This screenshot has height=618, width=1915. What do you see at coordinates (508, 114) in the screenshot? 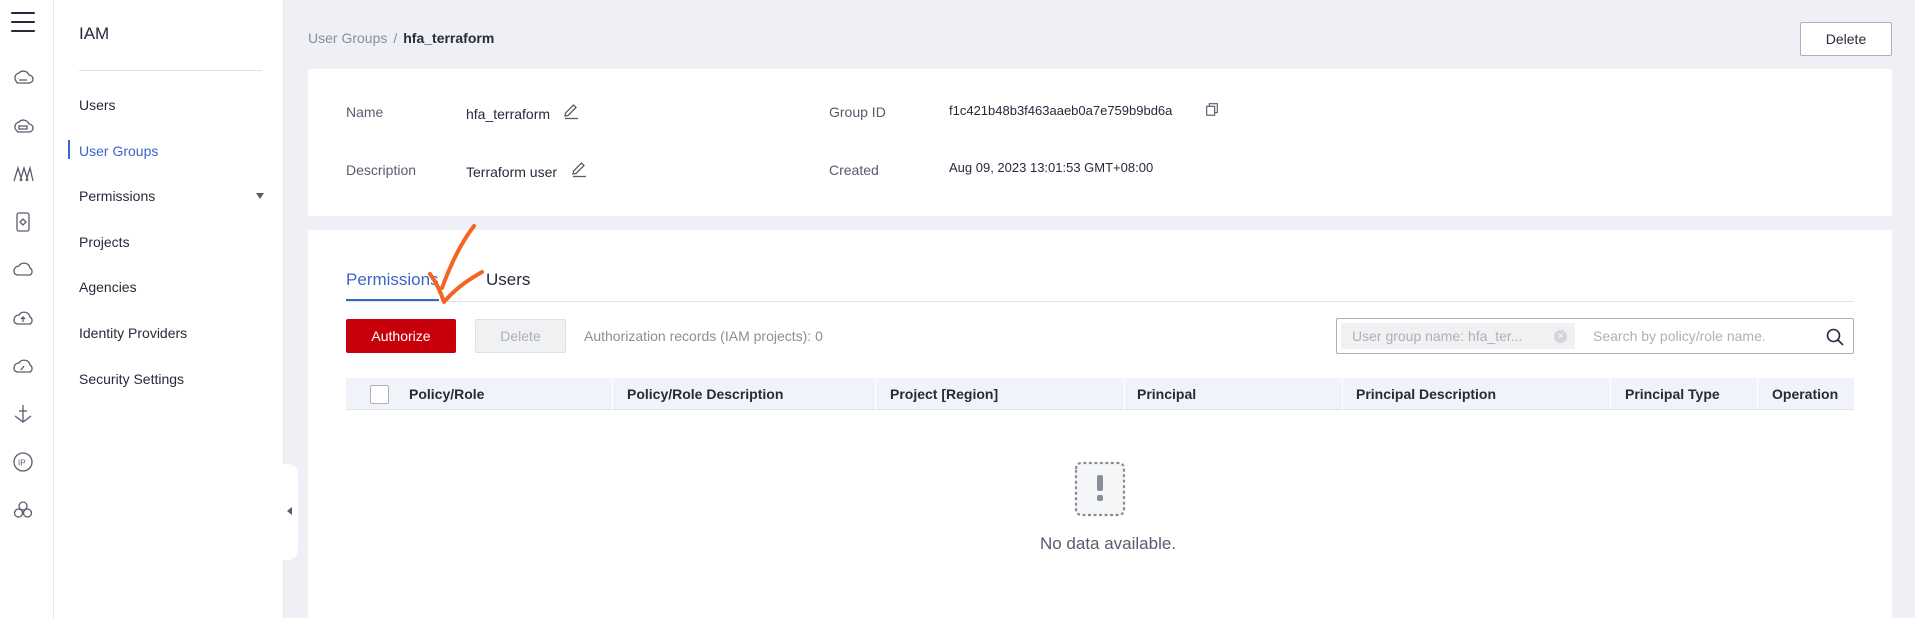
I see `name-value: hfa_terraform` at bounding box center [508, 114].